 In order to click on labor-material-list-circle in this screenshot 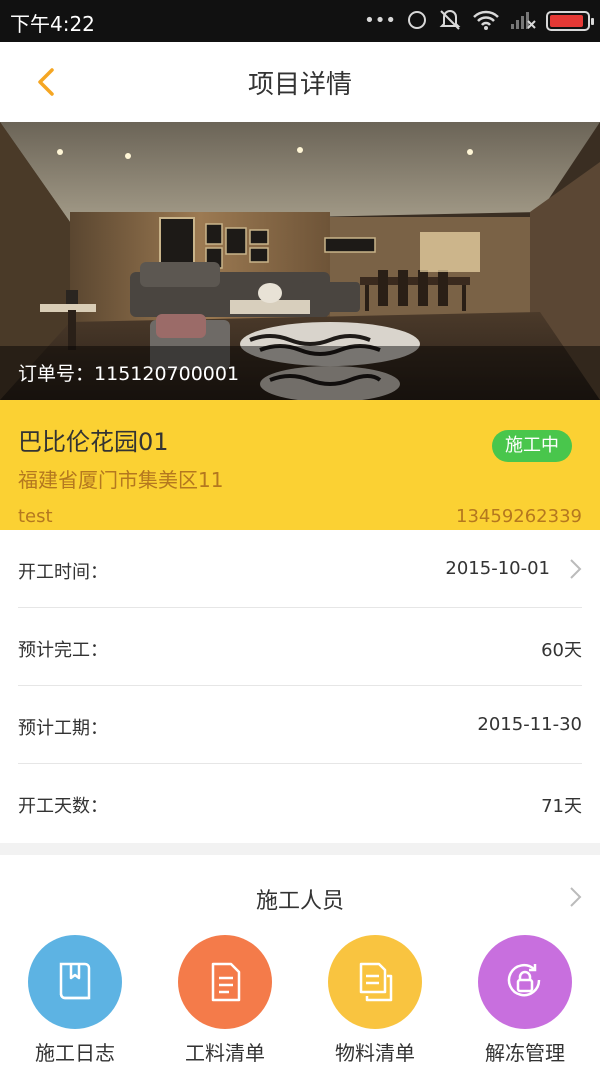, I will do `click(225, 982)`.